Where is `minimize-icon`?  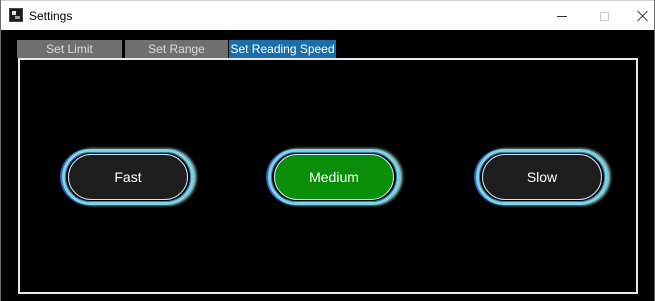 minimize-icon is located at coordinates (562, 16).